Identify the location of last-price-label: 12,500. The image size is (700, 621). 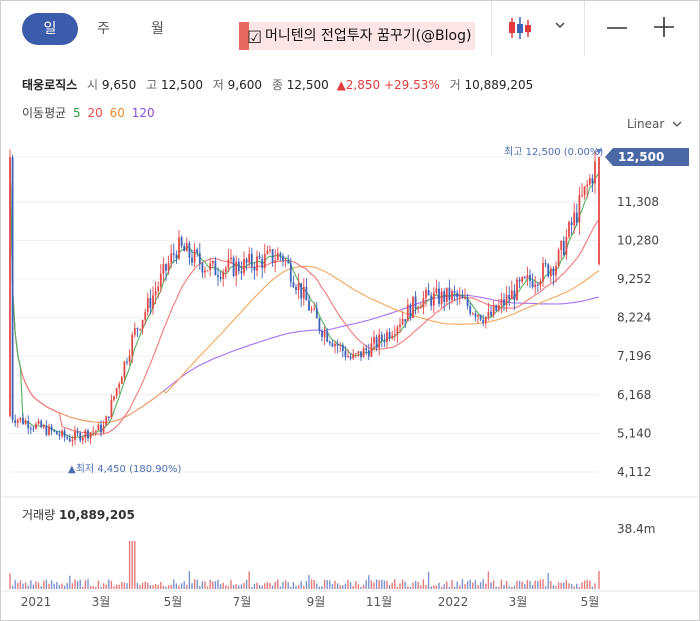
(641, 157).